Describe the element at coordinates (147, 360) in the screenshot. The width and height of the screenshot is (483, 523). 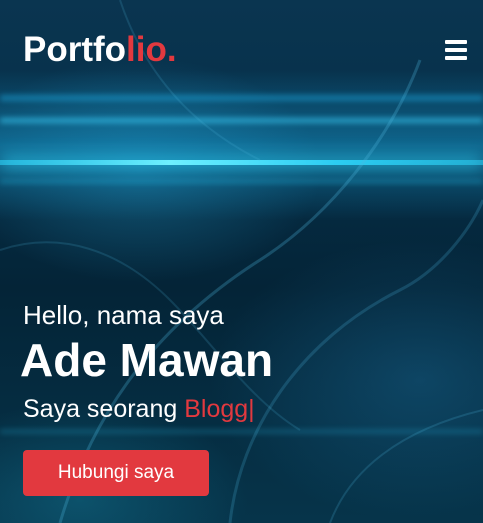
I see `hero-name: Ade Mawan` at that location.